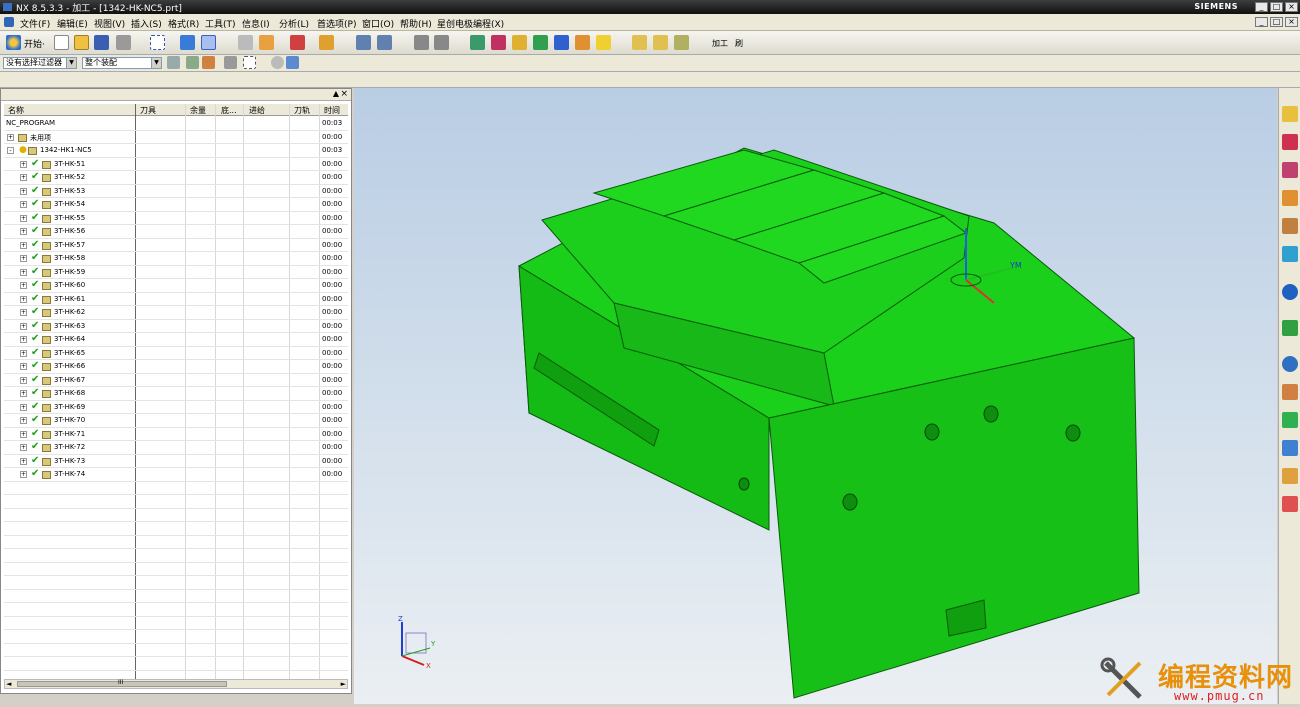  Describe the element at coordinates (176, 218) in the screenshot. I see `operation-row: + ✔ 3T-HK-55 00:00` at that location.